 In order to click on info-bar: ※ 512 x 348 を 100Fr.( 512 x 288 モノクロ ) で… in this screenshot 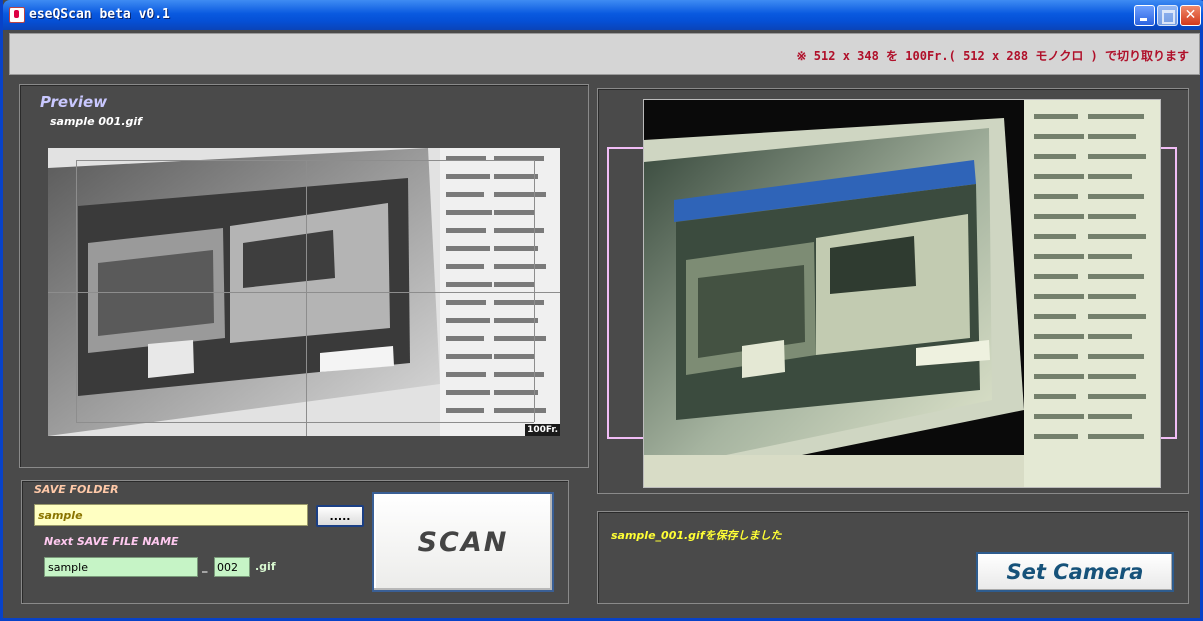, I will do `click(604, 54)`.